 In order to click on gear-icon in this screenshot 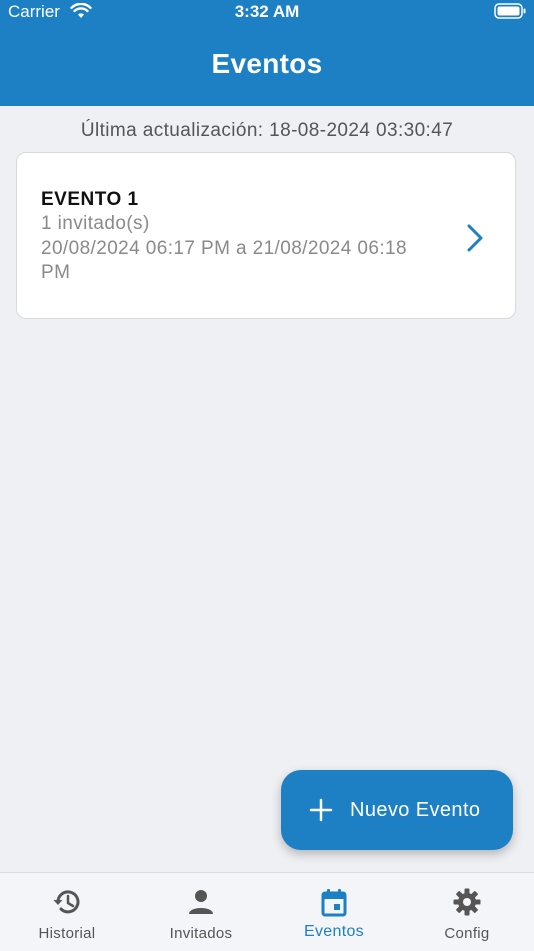, I will do `click(467, 902)`.